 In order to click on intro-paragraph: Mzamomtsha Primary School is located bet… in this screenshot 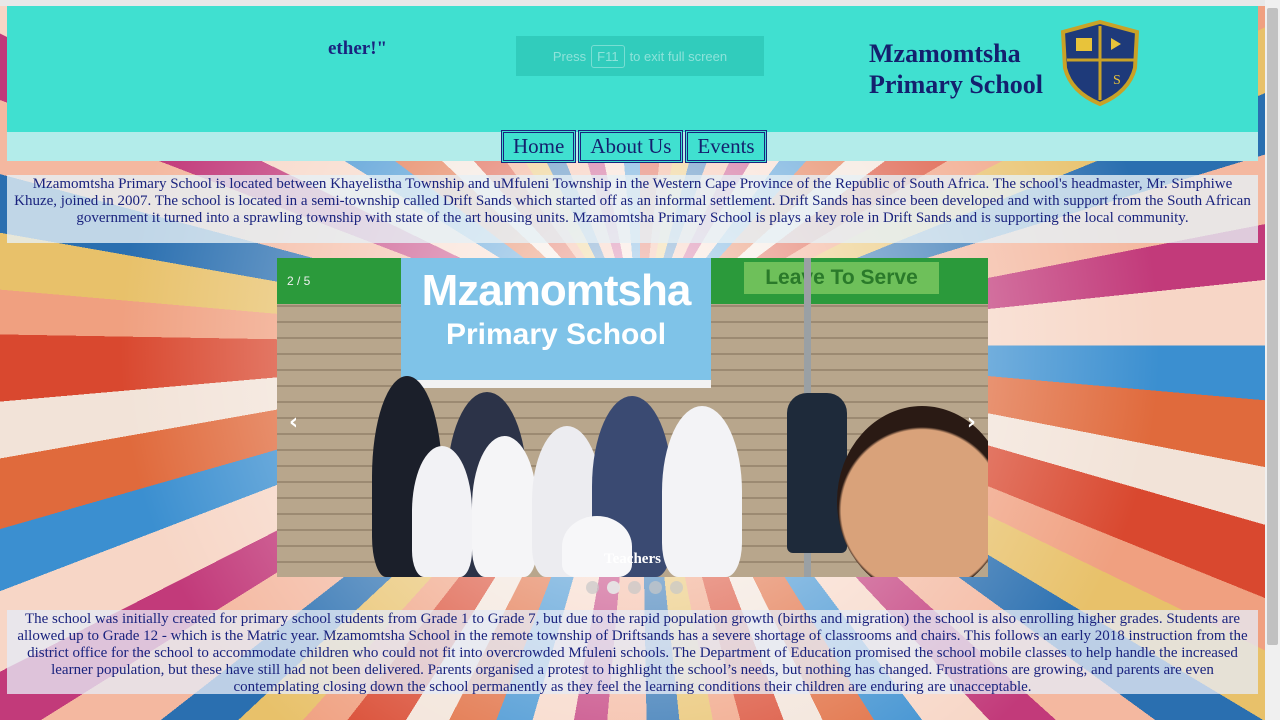, I will do `click(632, 209)`.